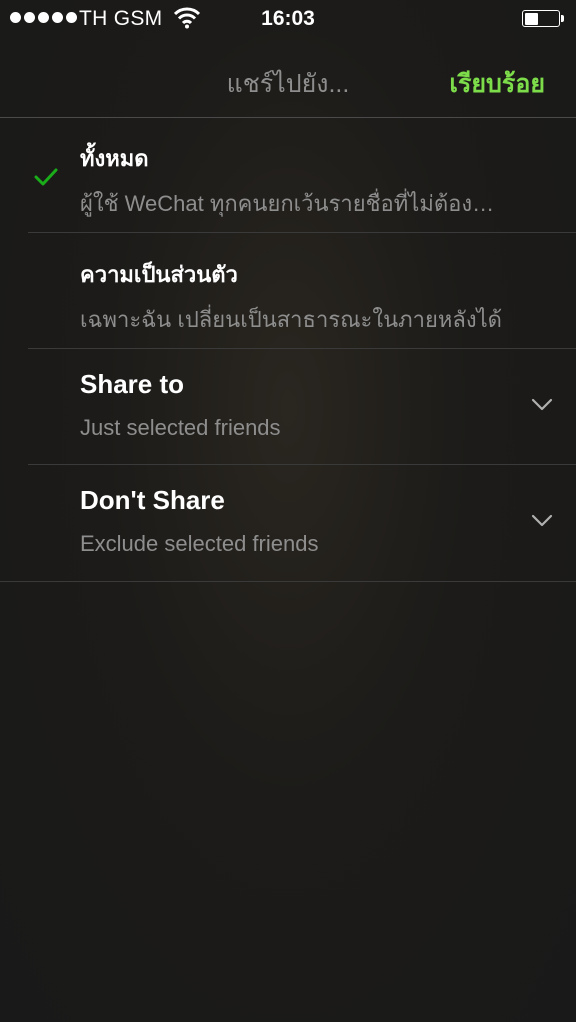 The height and width of the screenshot is (1022, 576). I want to click on option-subtitle: Just selected friends, so click(180, 427).